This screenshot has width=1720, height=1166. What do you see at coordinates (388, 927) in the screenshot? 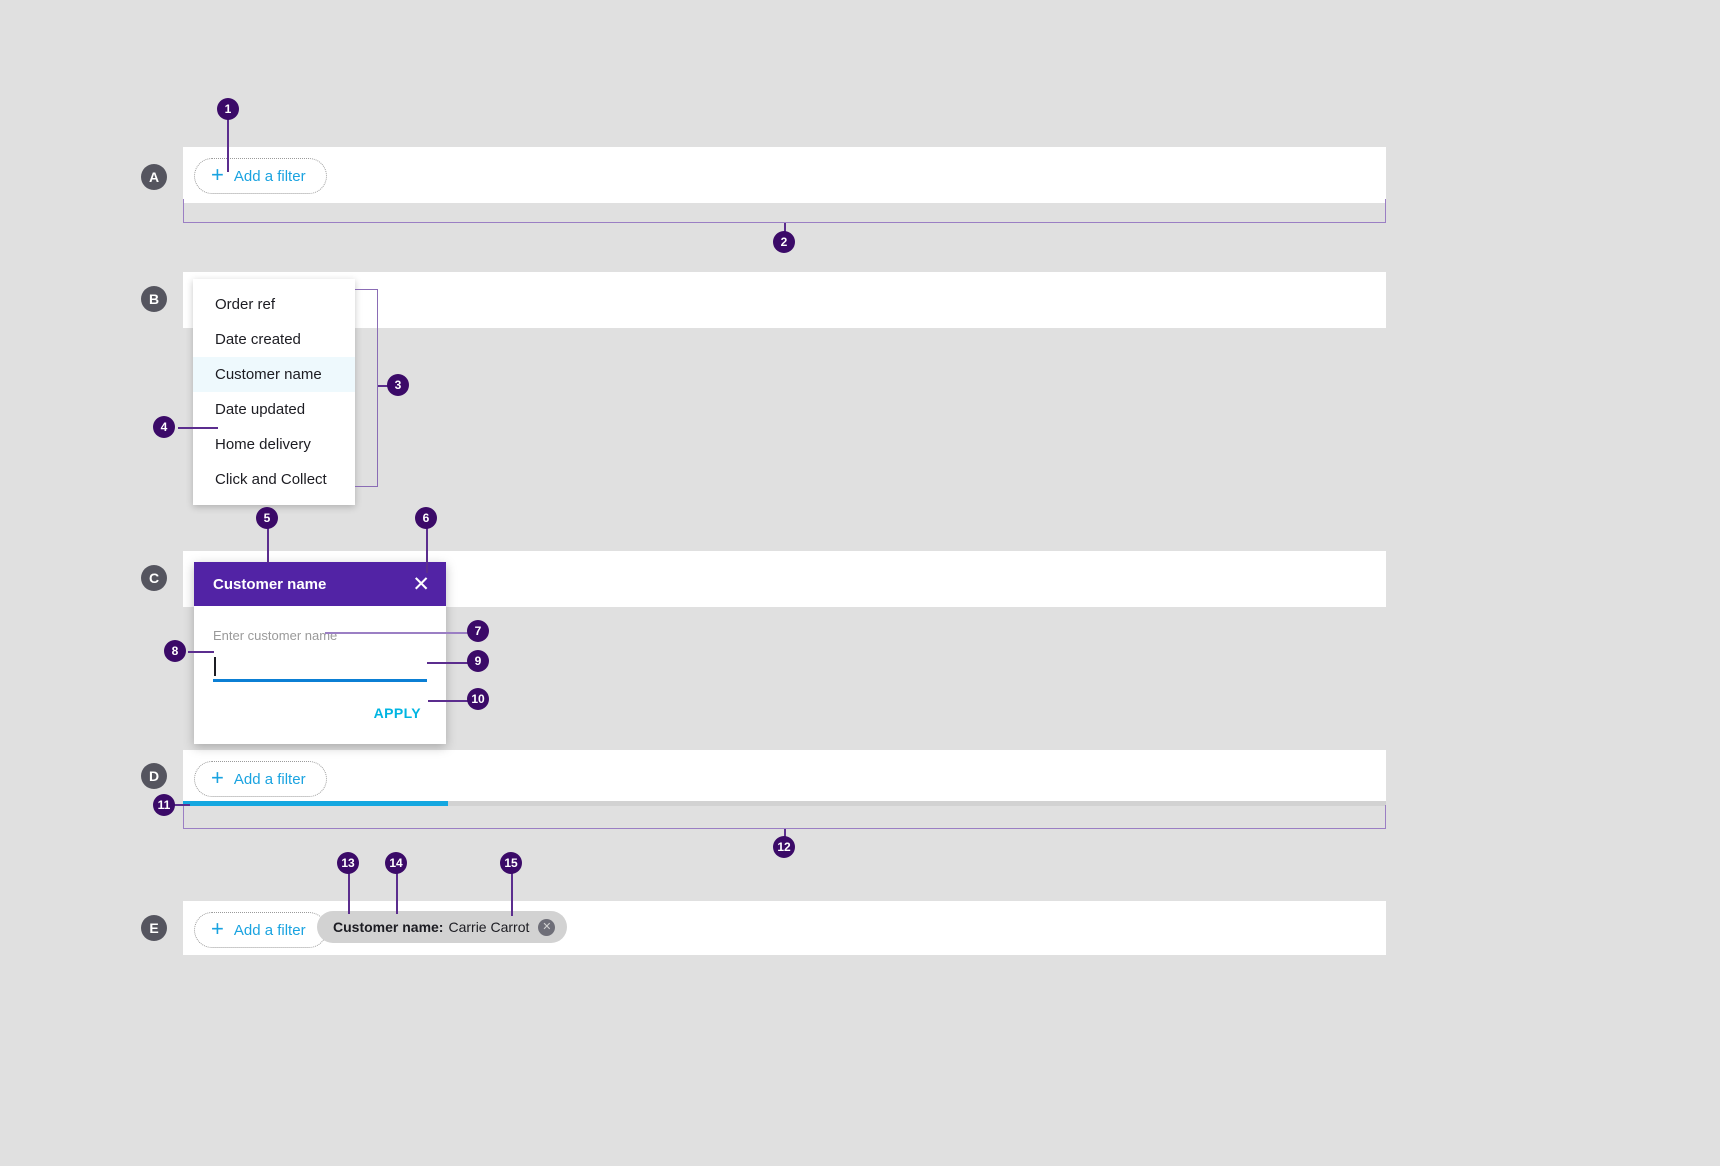
I see `chip-key: Customer name:` at bounding box center [388, 927].